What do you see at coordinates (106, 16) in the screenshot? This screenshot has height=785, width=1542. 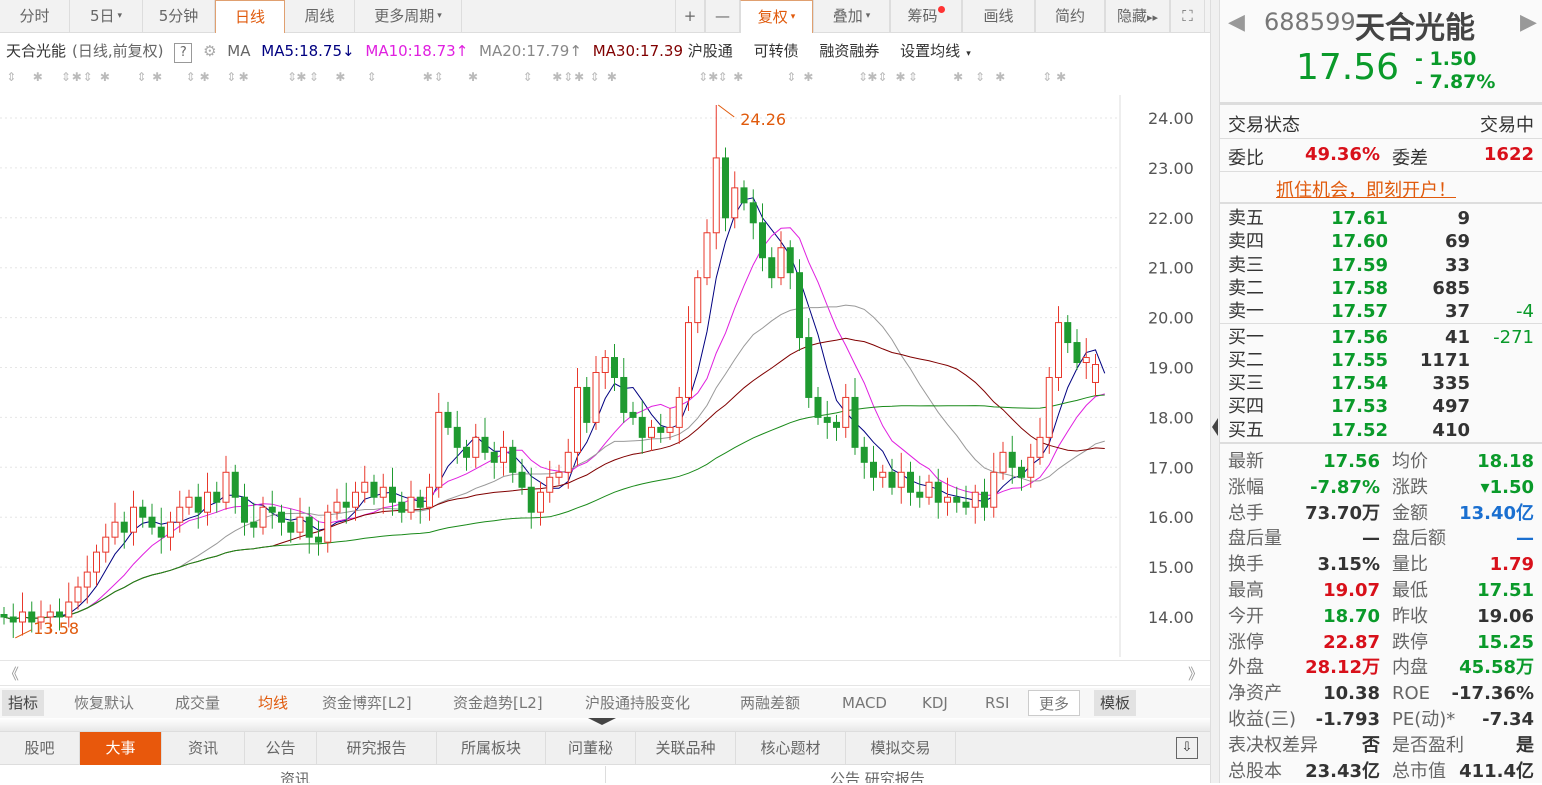 I see `period-tab-1: 5日 ▾` at bounding box center [106, 16].